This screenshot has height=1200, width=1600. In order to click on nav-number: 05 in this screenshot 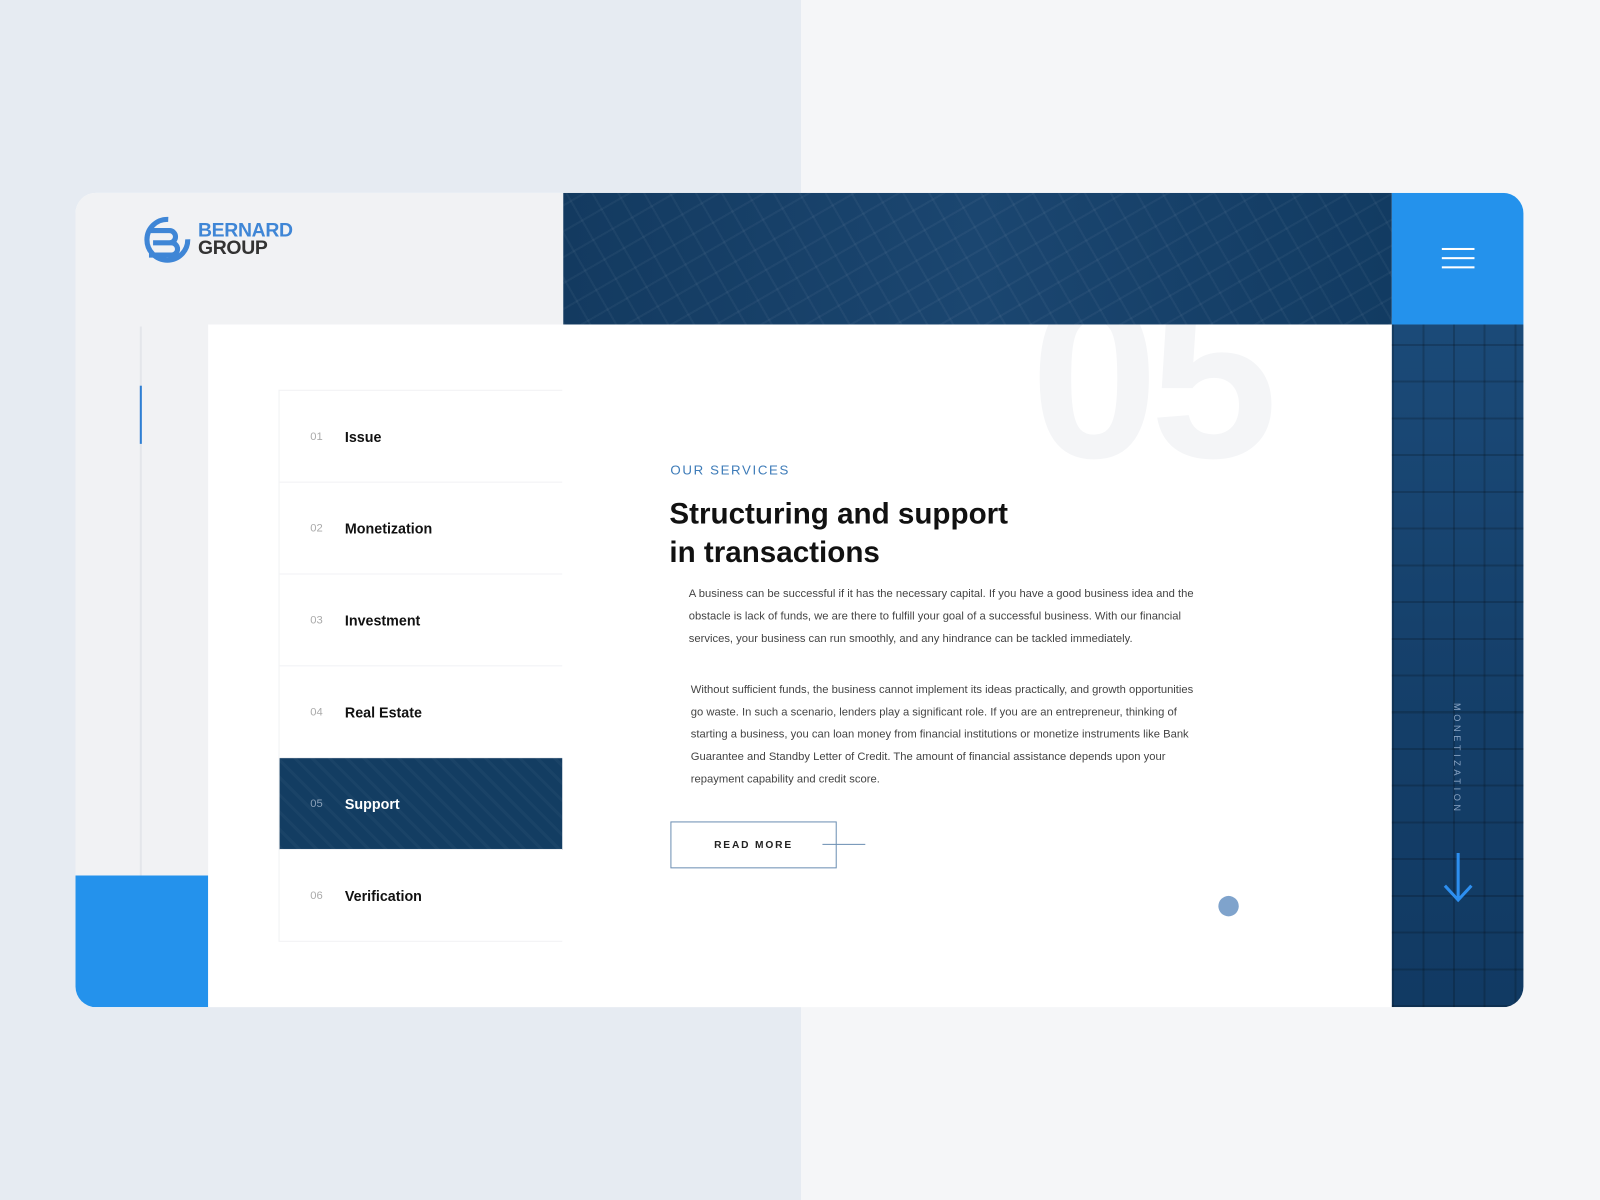, I will do `click(316, 803)`.